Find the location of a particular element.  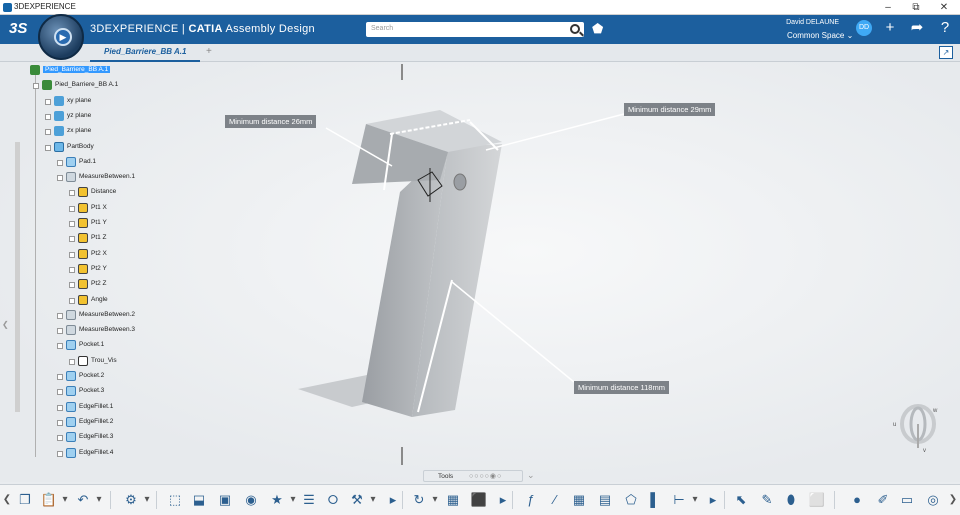

tools-page-dots: ○○○○◉○ is located at coordinates (485, 476).